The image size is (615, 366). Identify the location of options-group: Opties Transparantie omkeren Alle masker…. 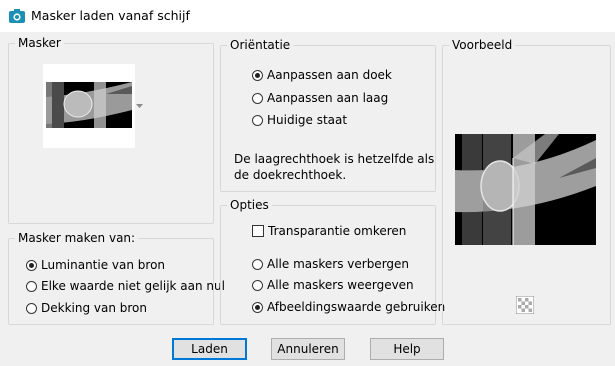
(332, 261).